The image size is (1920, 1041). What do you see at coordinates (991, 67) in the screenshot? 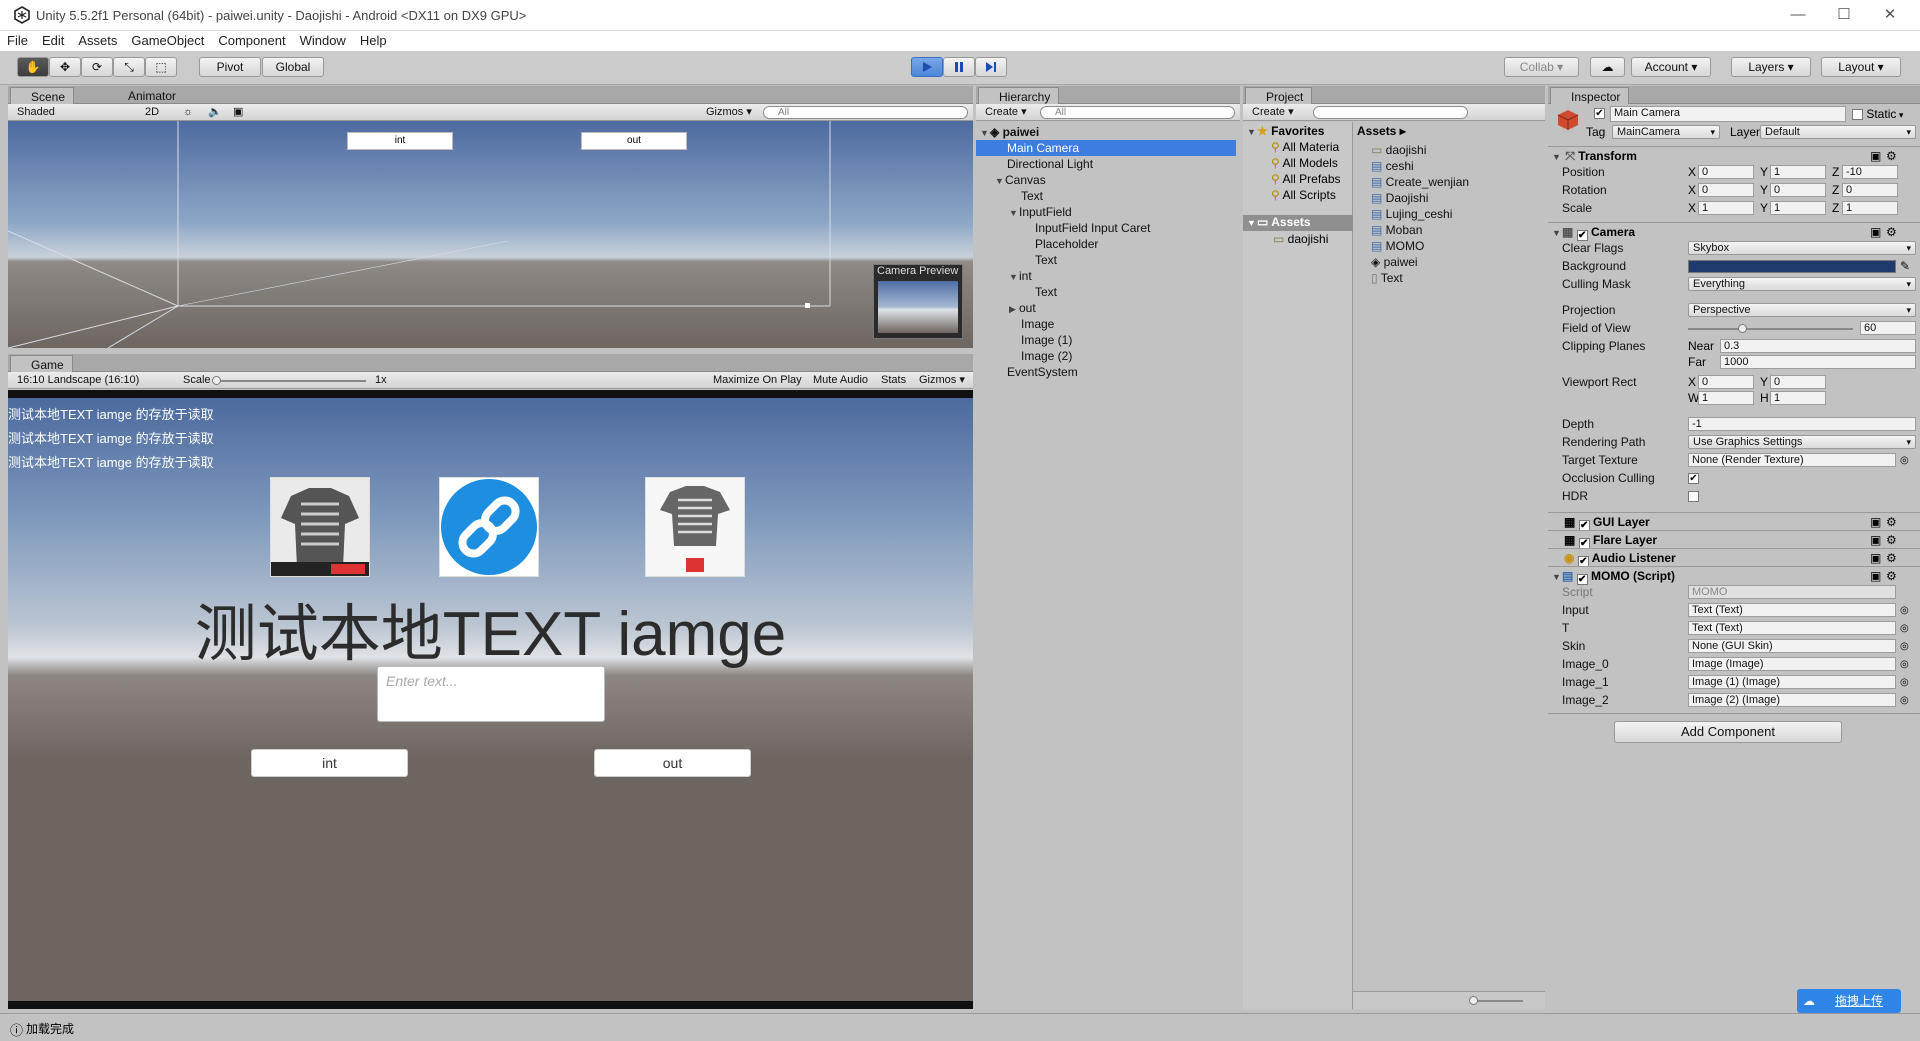
I see `step-button` at bounding box center [991, 67].